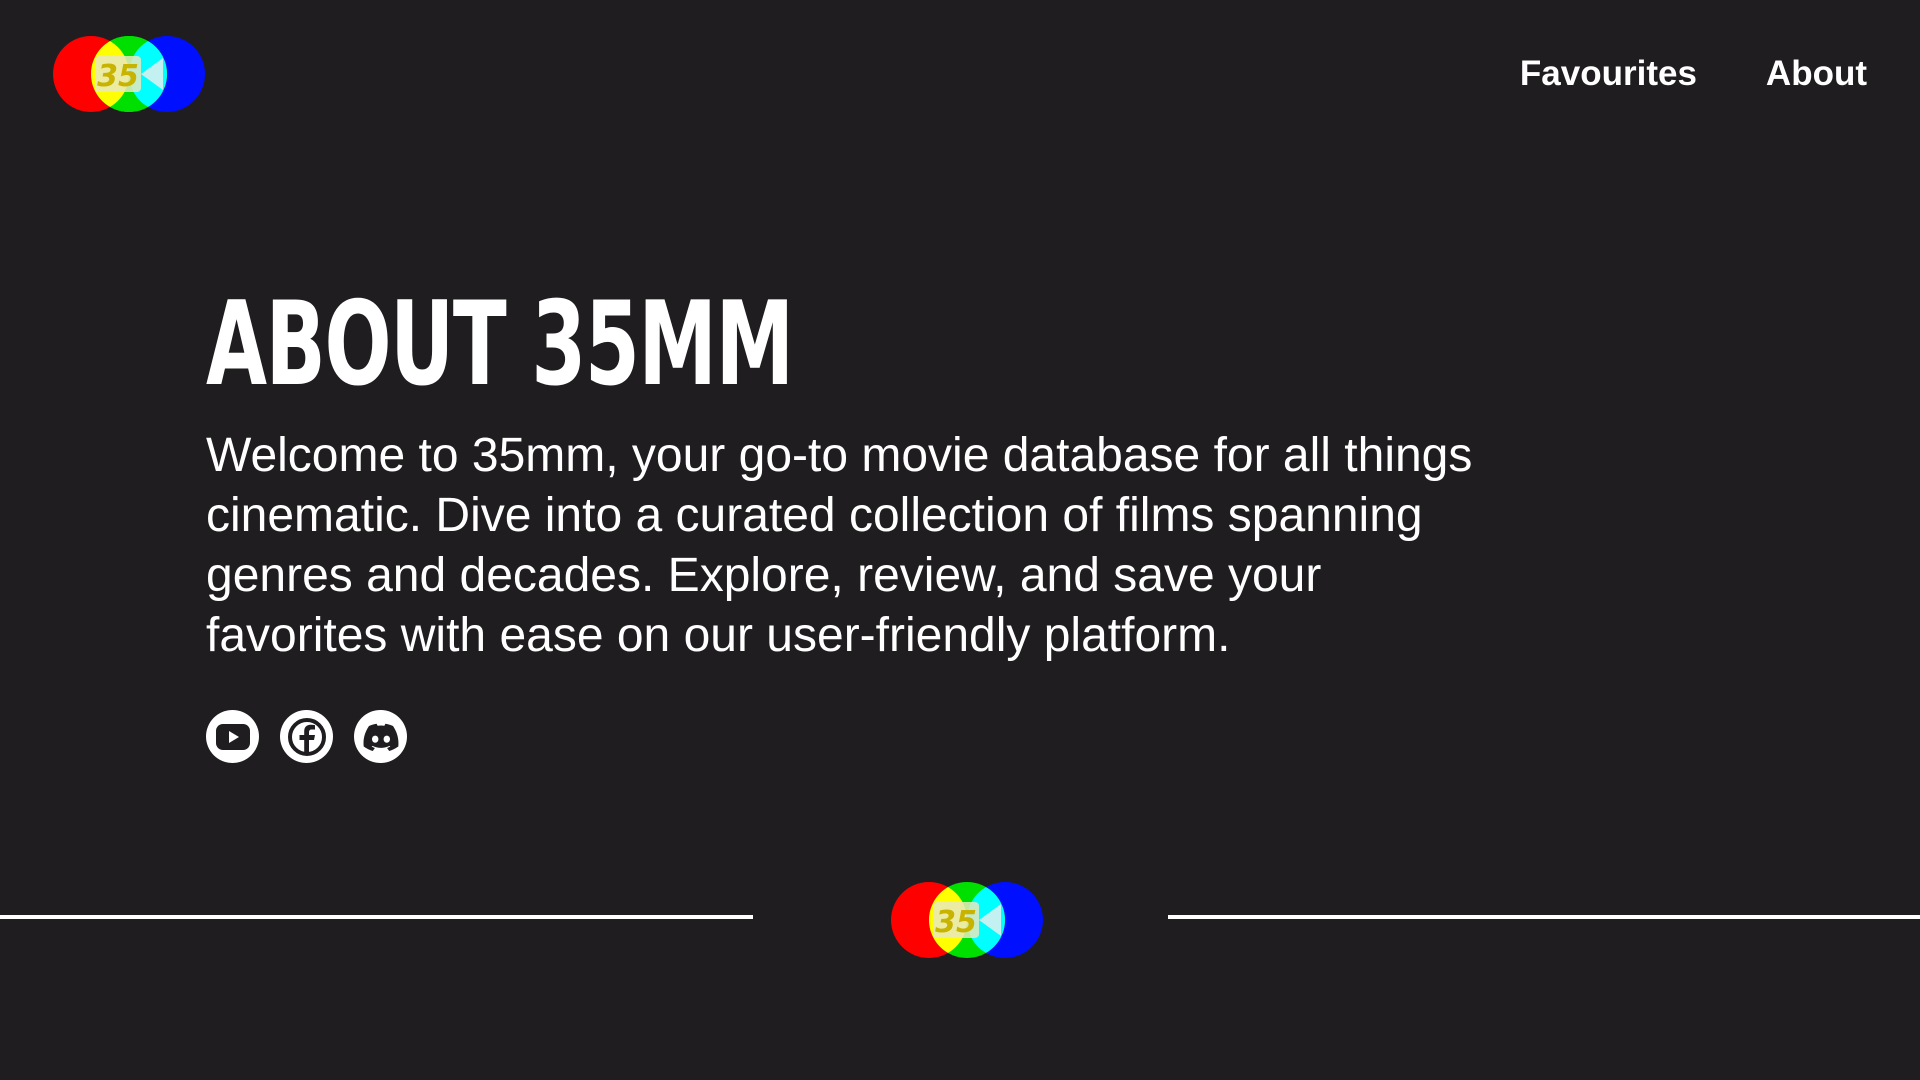 Image resolution: width=1920 pixels, height=1080 pixels. Describe the element at coordinates (118, 76) in the screenshot. I see `logo-text: 35` at that location.